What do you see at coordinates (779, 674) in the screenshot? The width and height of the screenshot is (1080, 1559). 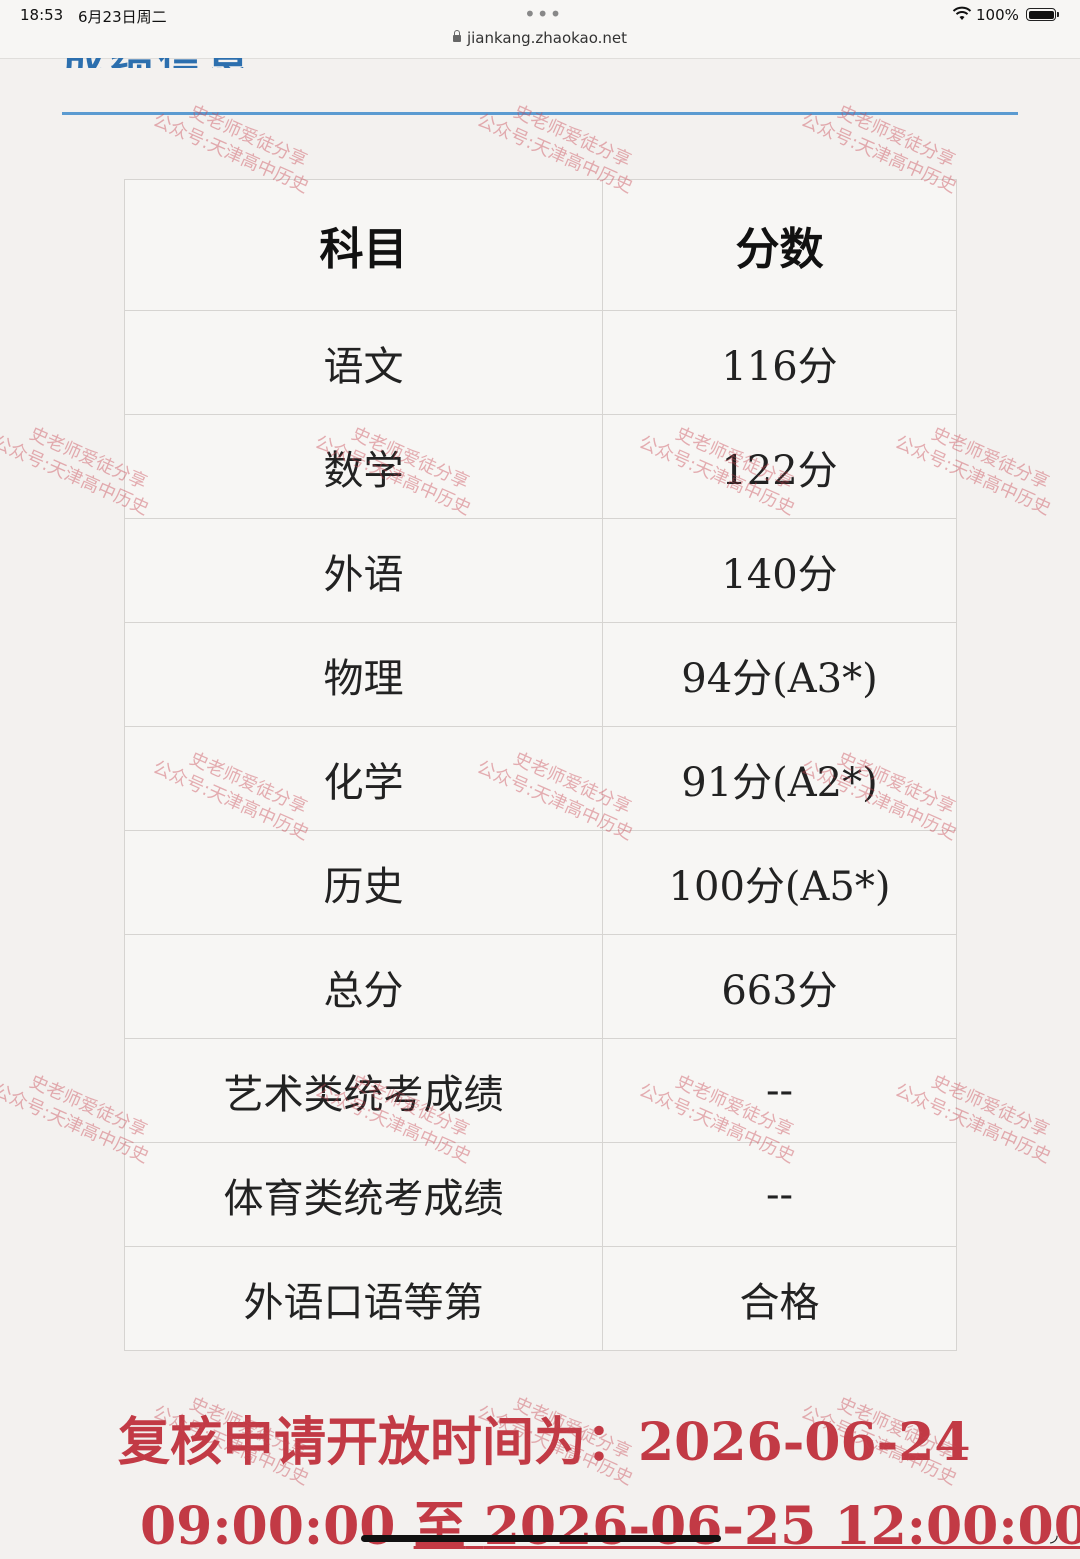 I see `score-cell: 94分(A3*)` at bounding box center [779, 674].